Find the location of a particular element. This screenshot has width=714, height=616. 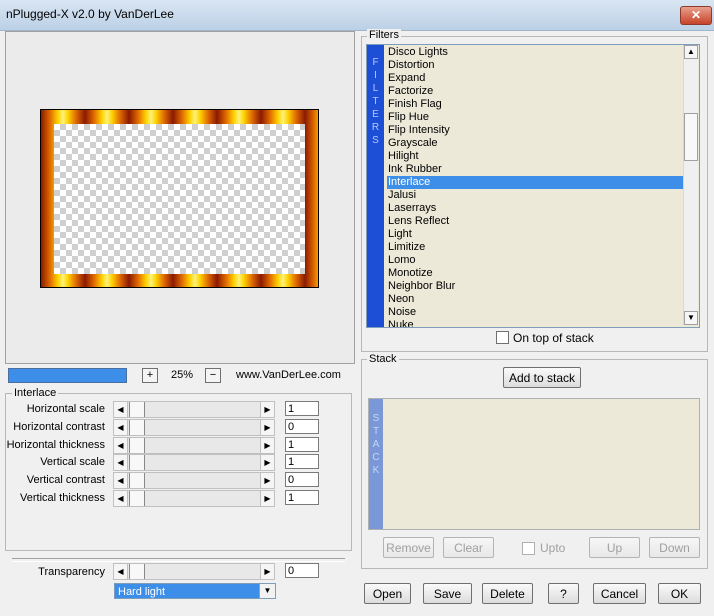

transparency-slider: ◀ ▶ is located at coordinates (194, 571).